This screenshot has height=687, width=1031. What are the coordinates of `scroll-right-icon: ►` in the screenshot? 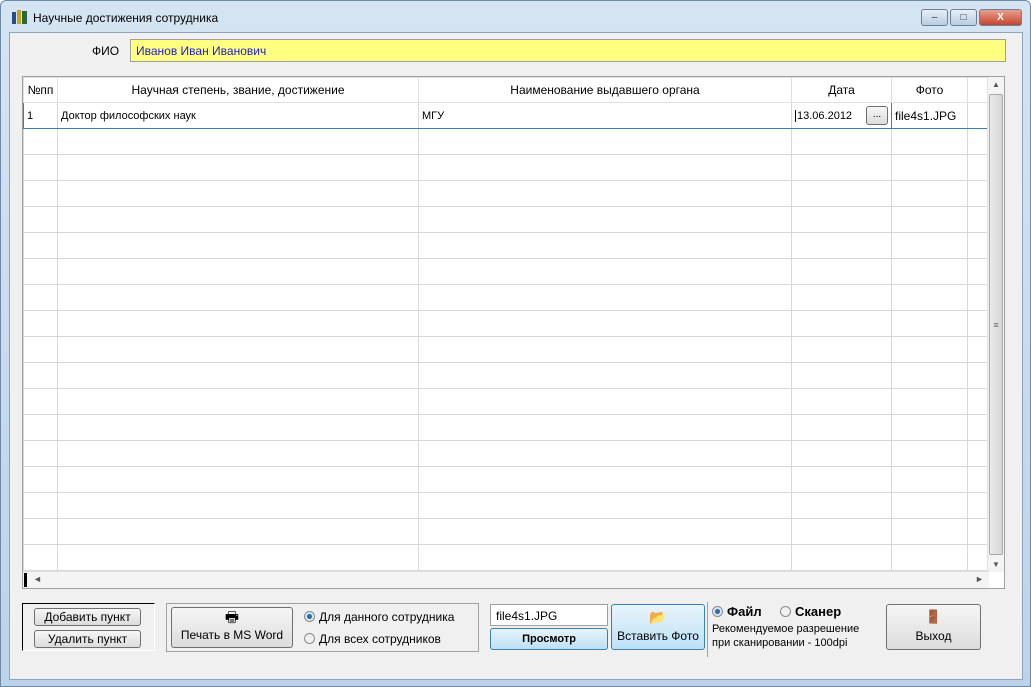 It's located at (979, 579).